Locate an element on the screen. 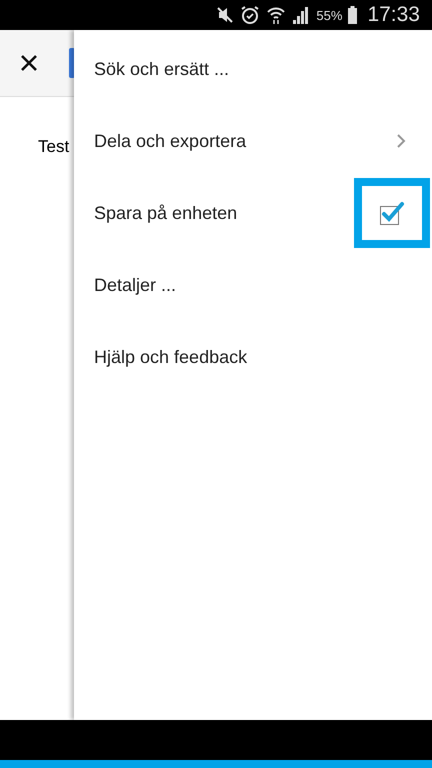 Image resolution: width=432 pixels, height=768 pixels. menu-item: Spara på enheten is located at coordinates (253, 213).